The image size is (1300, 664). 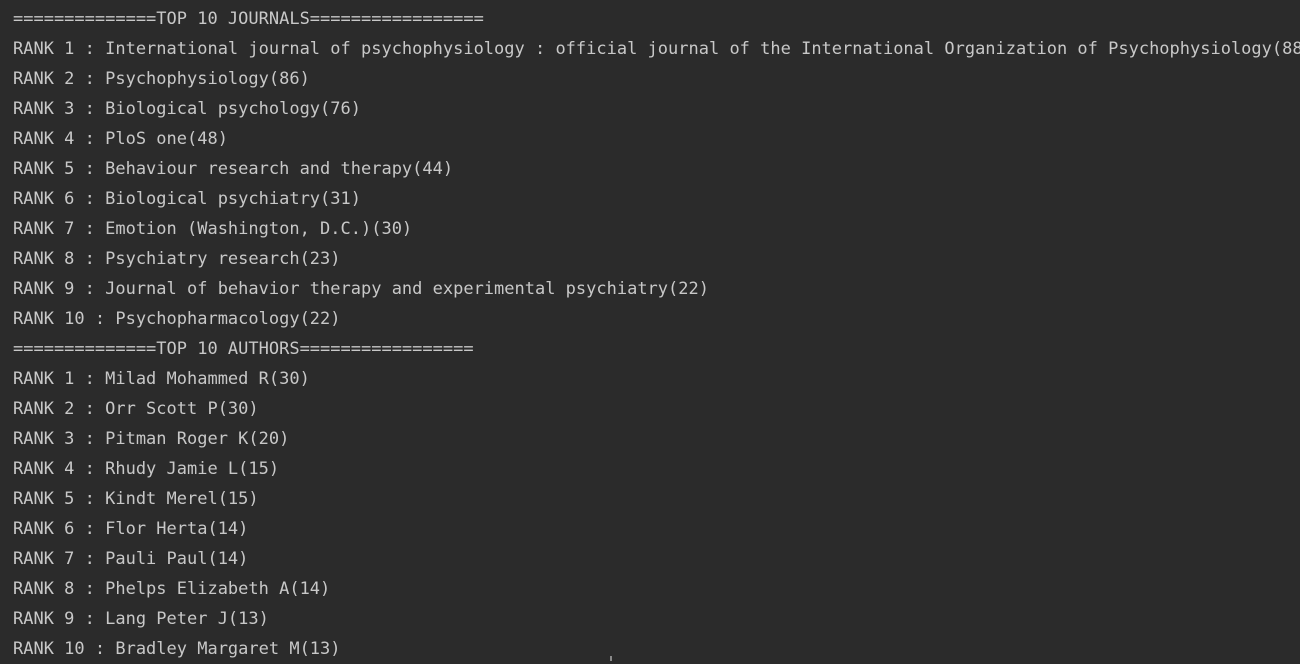 I want to click on author-rank-line: RANK 5 : Kindt Merel(15), so click(x=136, y=499).